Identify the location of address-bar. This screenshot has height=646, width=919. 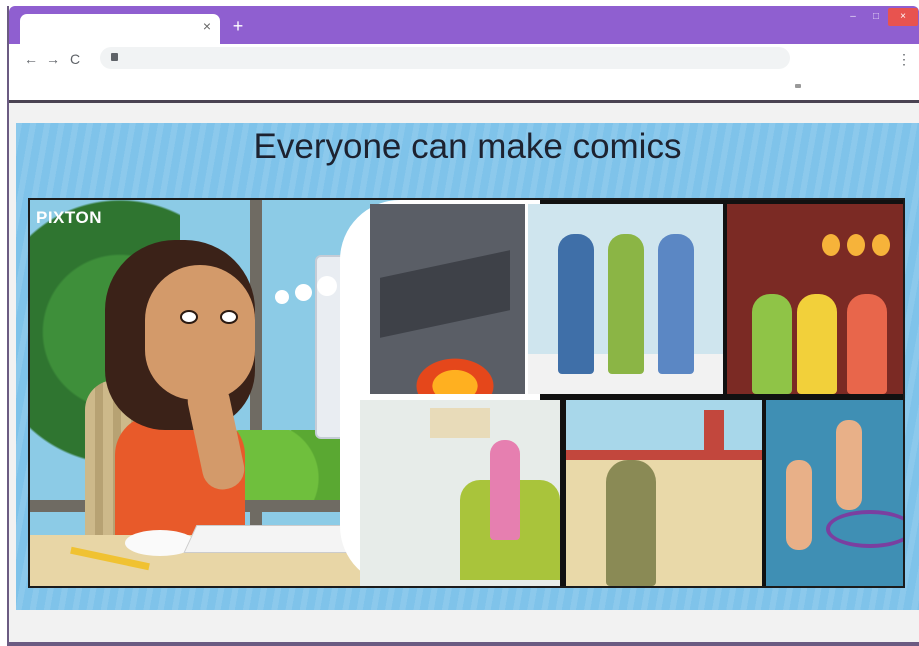
(445, 58).